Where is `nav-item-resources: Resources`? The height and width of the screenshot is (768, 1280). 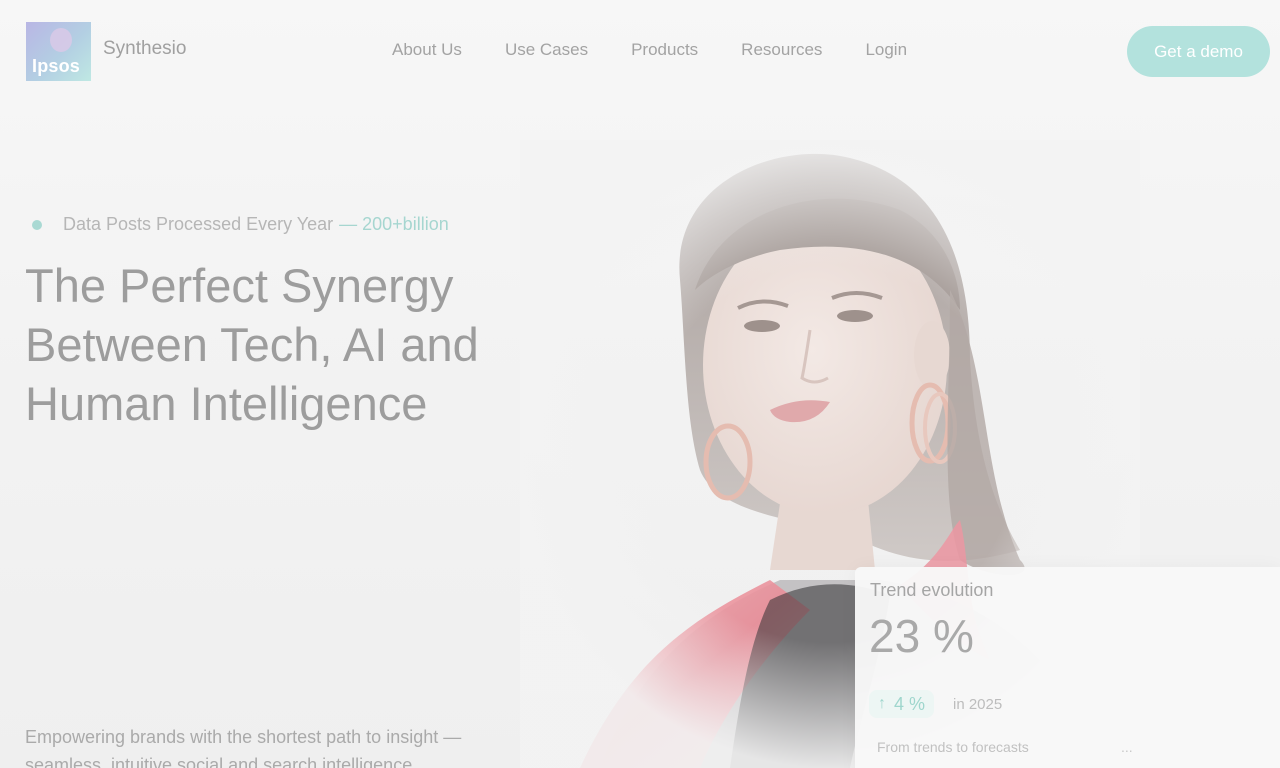
nav-item-resources: Resources is located at coordinates (781, 50).